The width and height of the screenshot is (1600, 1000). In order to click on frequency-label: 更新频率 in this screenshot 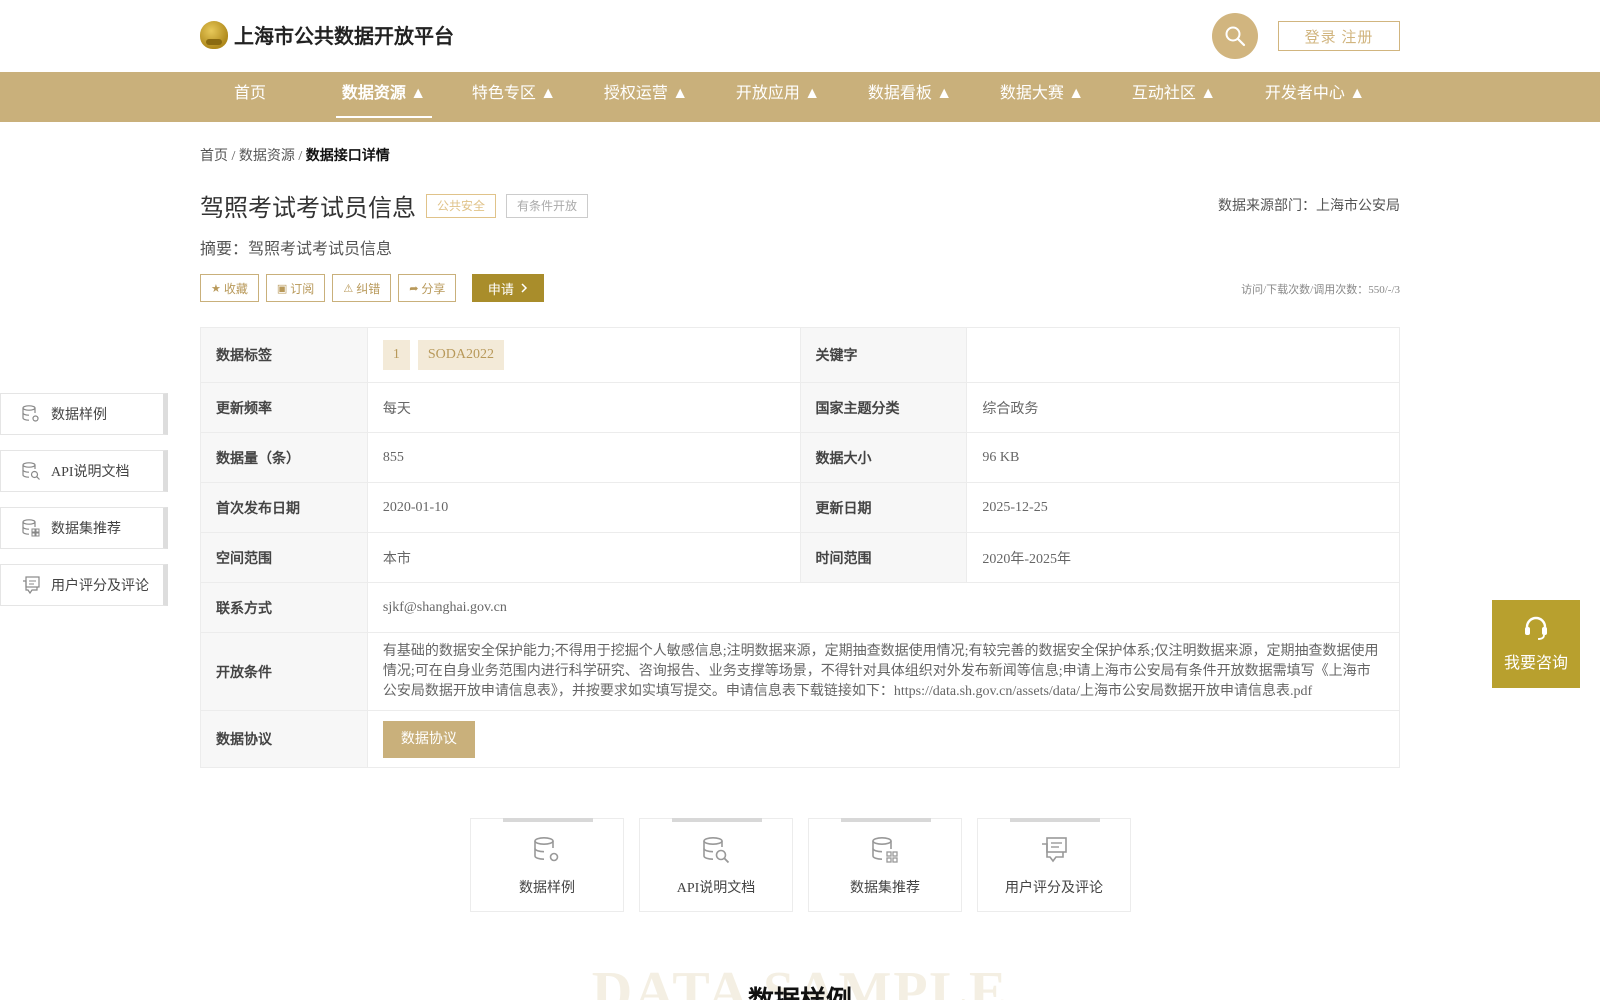, I will do `click(284, 407)`.